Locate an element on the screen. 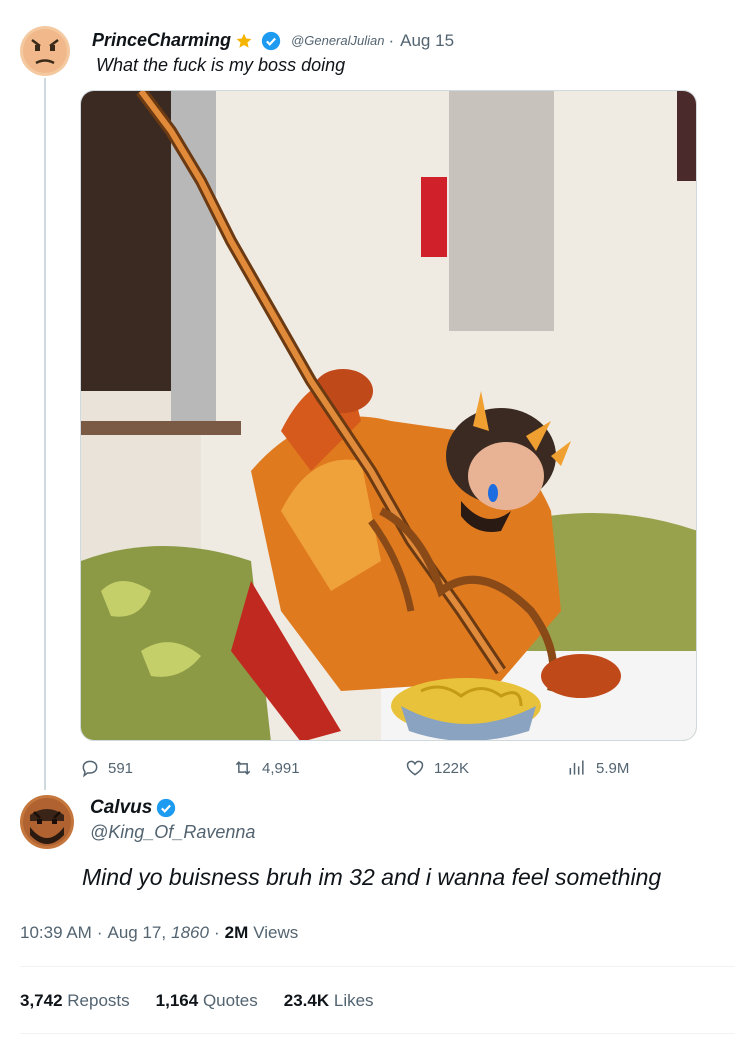  views-action-button: 5.9M is located at coordinates (597, 768).